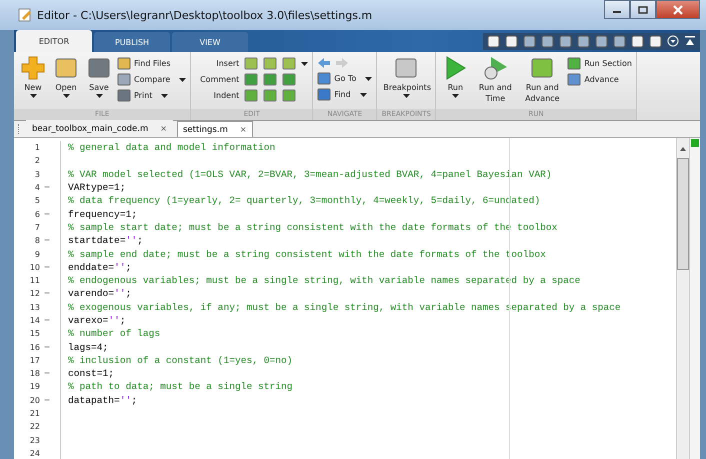 The image size is (706, 459). Describe the element at coordinates (673, 41) in the screenshot. I see `options-icon` at that location.